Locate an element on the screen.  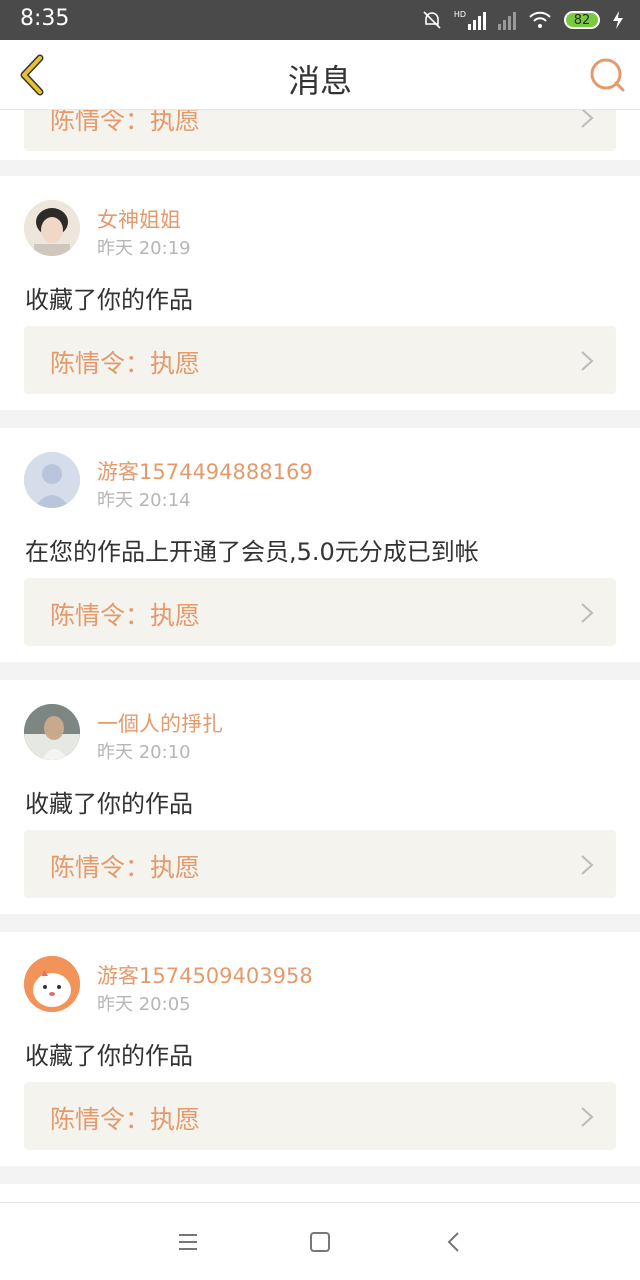
default-avatar-icon is located at coordinates (52, 480).